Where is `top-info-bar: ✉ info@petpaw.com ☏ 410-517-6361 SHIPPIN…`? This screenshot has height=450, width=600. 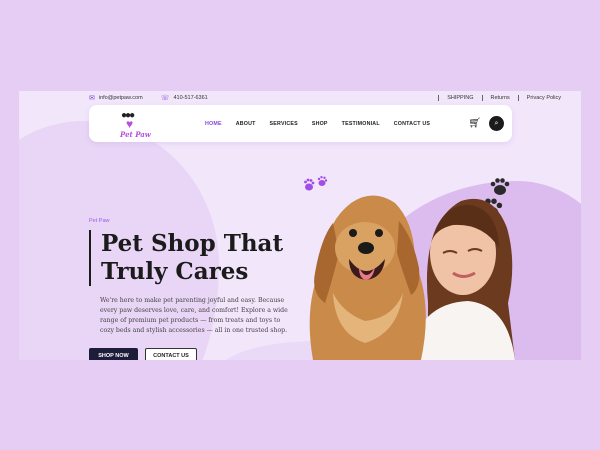 top-info-bar: ✉ info@petpaw.com ☏ 410-517-6361 SHIPPIN… is located at coordinates (329, 98).